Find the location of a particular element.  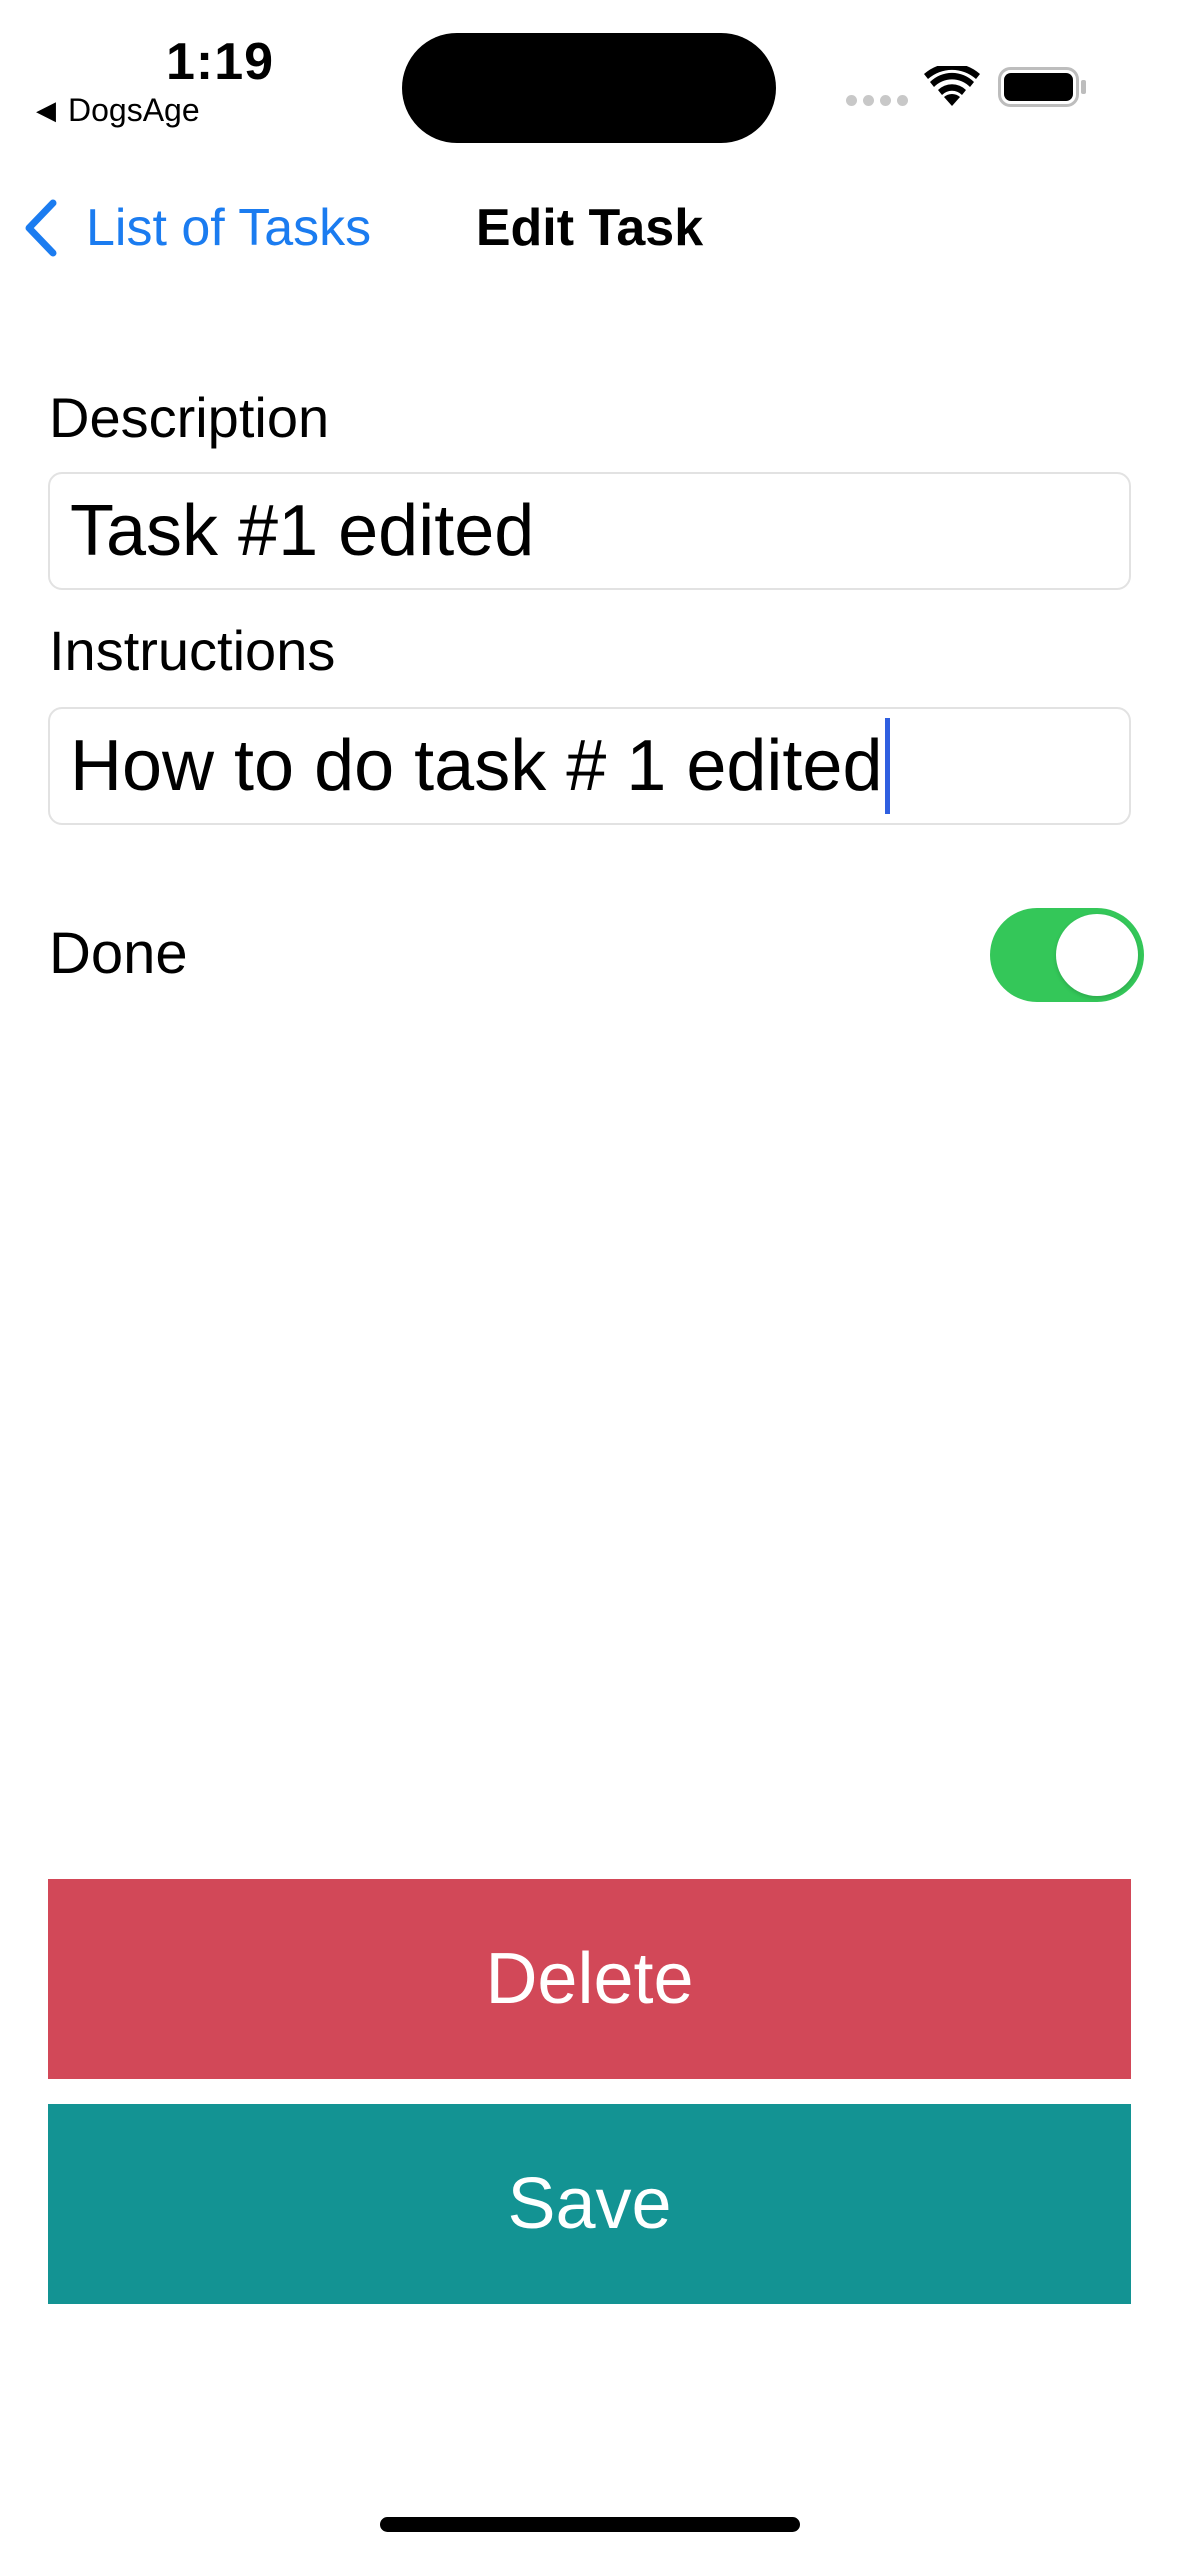

wifi-icon is located at coordinates (952, 88).